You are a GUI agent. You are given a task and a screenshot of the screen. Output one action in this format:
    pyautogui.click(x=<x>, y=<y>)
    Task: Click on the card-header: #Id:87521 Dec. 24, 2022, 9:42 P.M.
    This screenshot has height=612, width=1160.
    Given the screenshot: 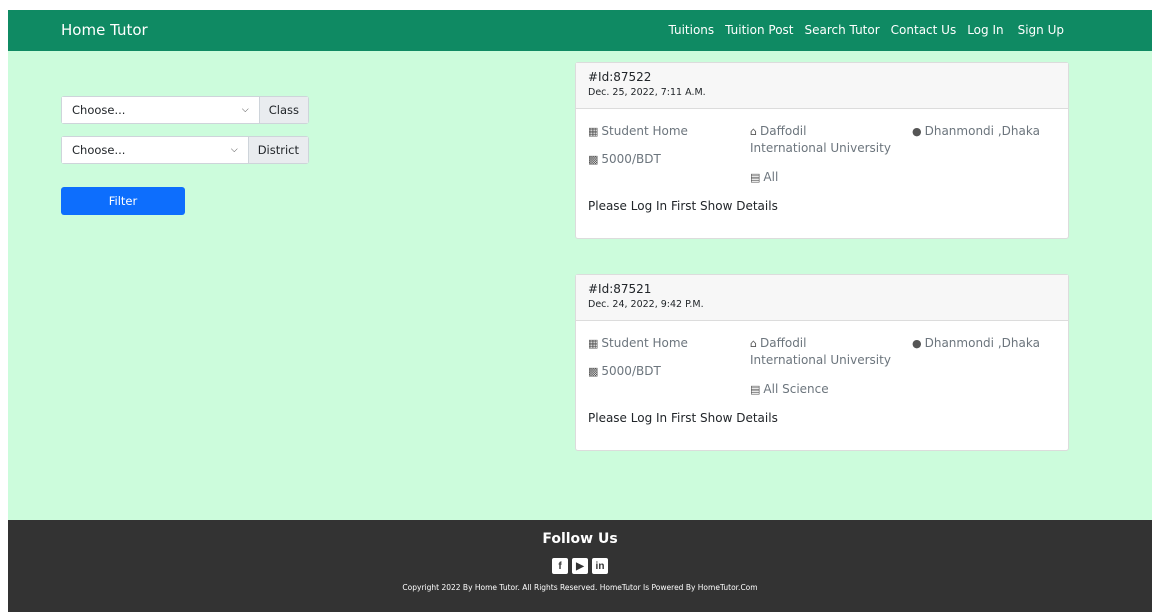 What is the action you would take?
    pyautogui.click(x=822, y=298)
    